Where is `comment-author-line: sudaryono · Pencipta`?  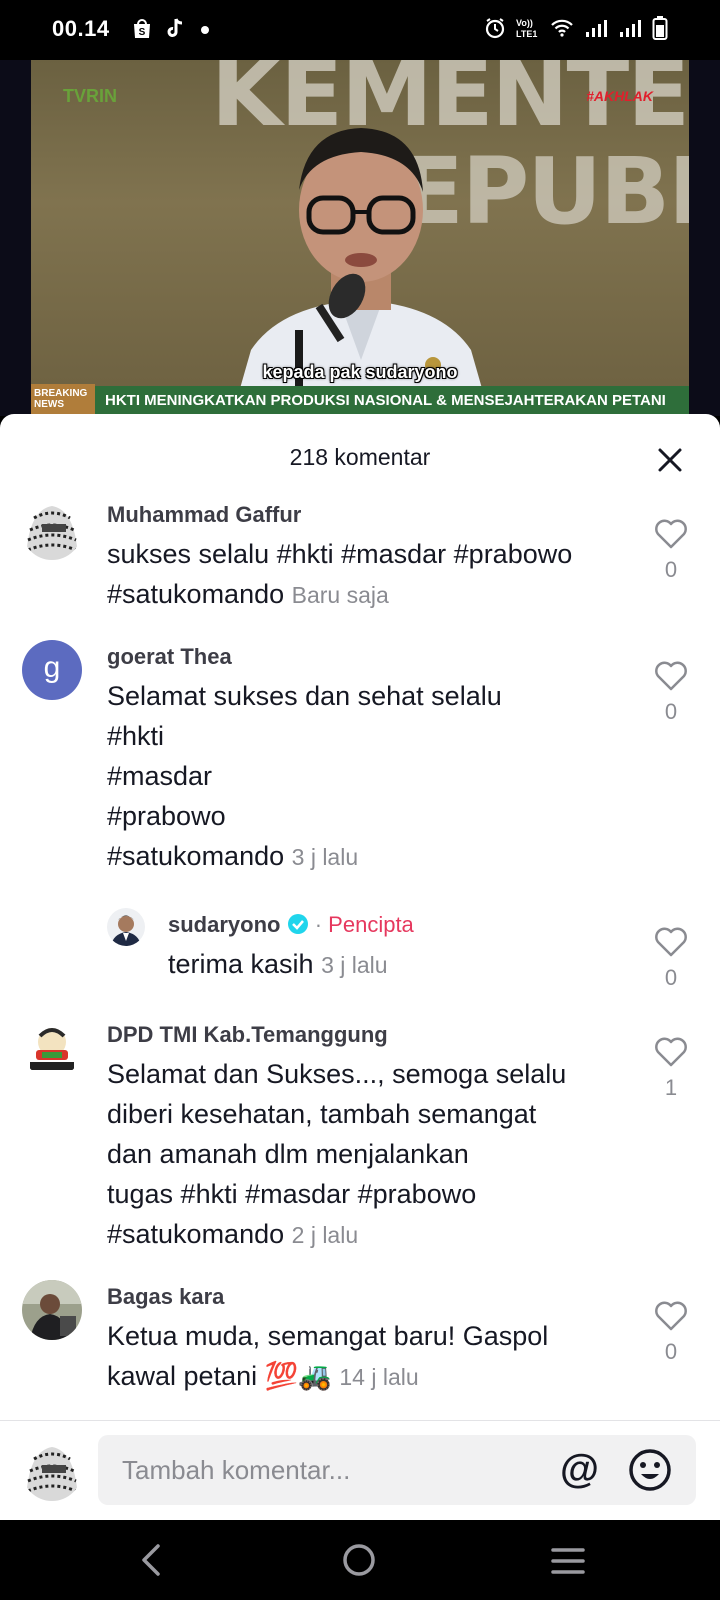
comment-author-line: sudaryono · Pencipta is located at coordinates (291, 925).